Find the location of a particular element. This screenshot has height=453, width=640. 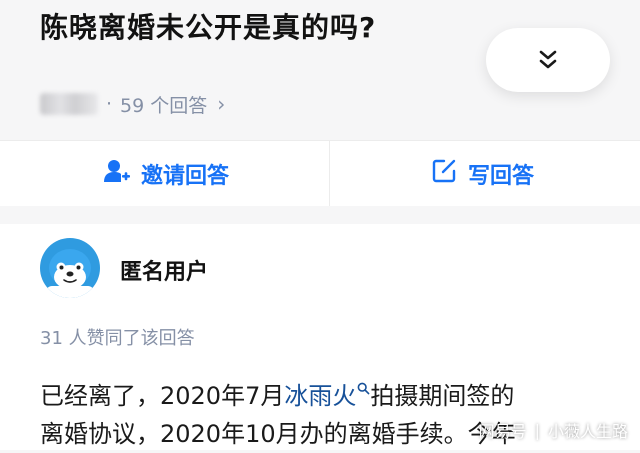

action-divider is located at coordinates (329, 174).